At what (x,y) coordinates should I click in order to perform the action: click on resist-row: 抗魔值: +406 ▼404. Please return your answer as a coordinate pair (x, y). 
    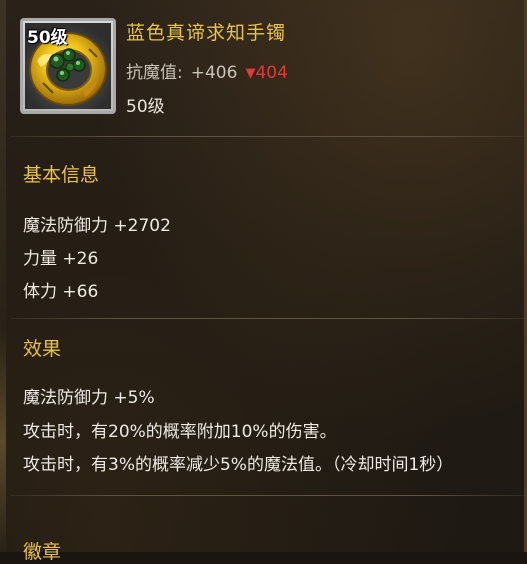
    Looking at the image, I should click on (207, 70).